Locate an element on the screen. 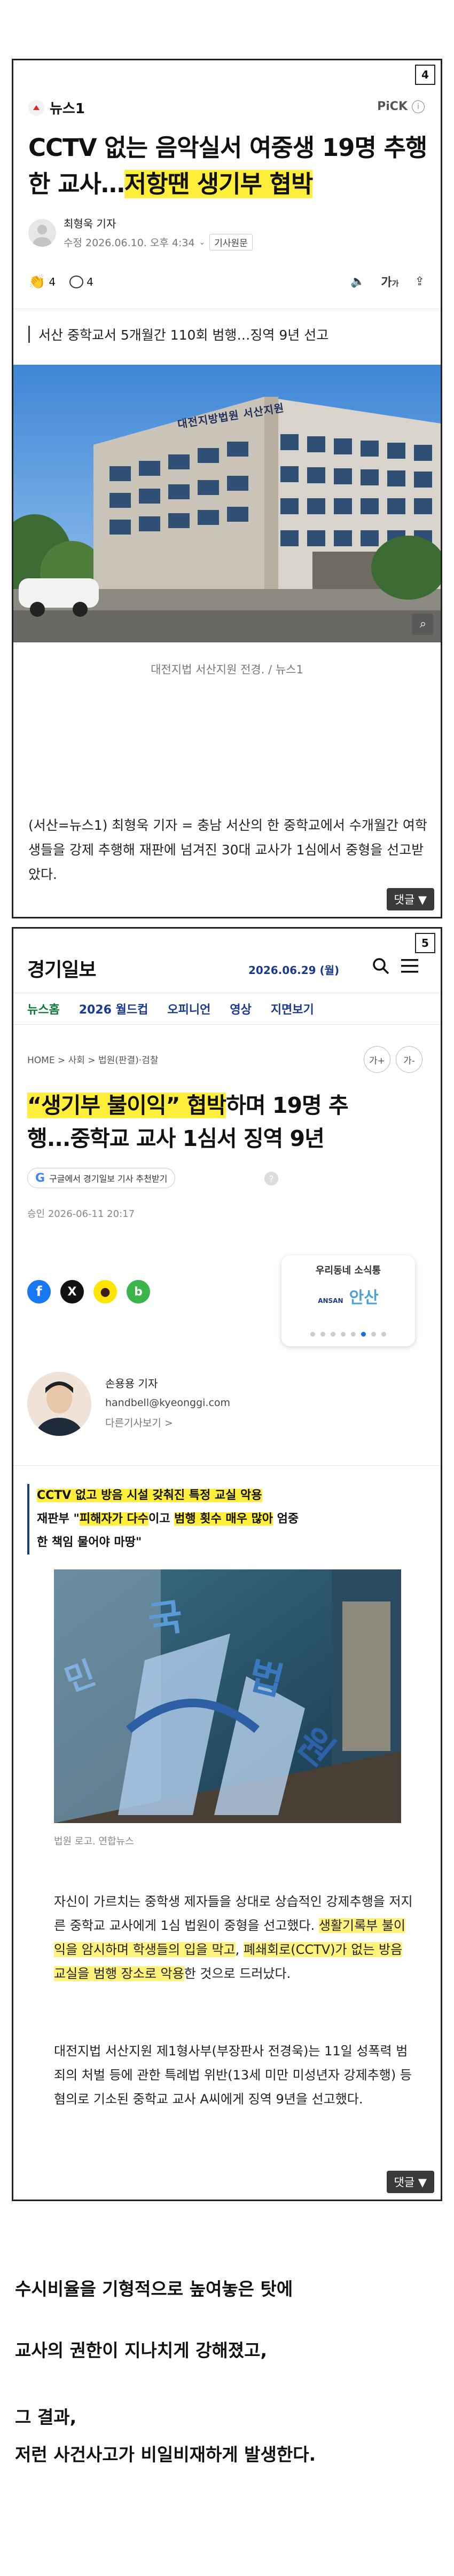  paragraph-text: 한 것으로 드러났다. is located at coordinates (237, 1973).